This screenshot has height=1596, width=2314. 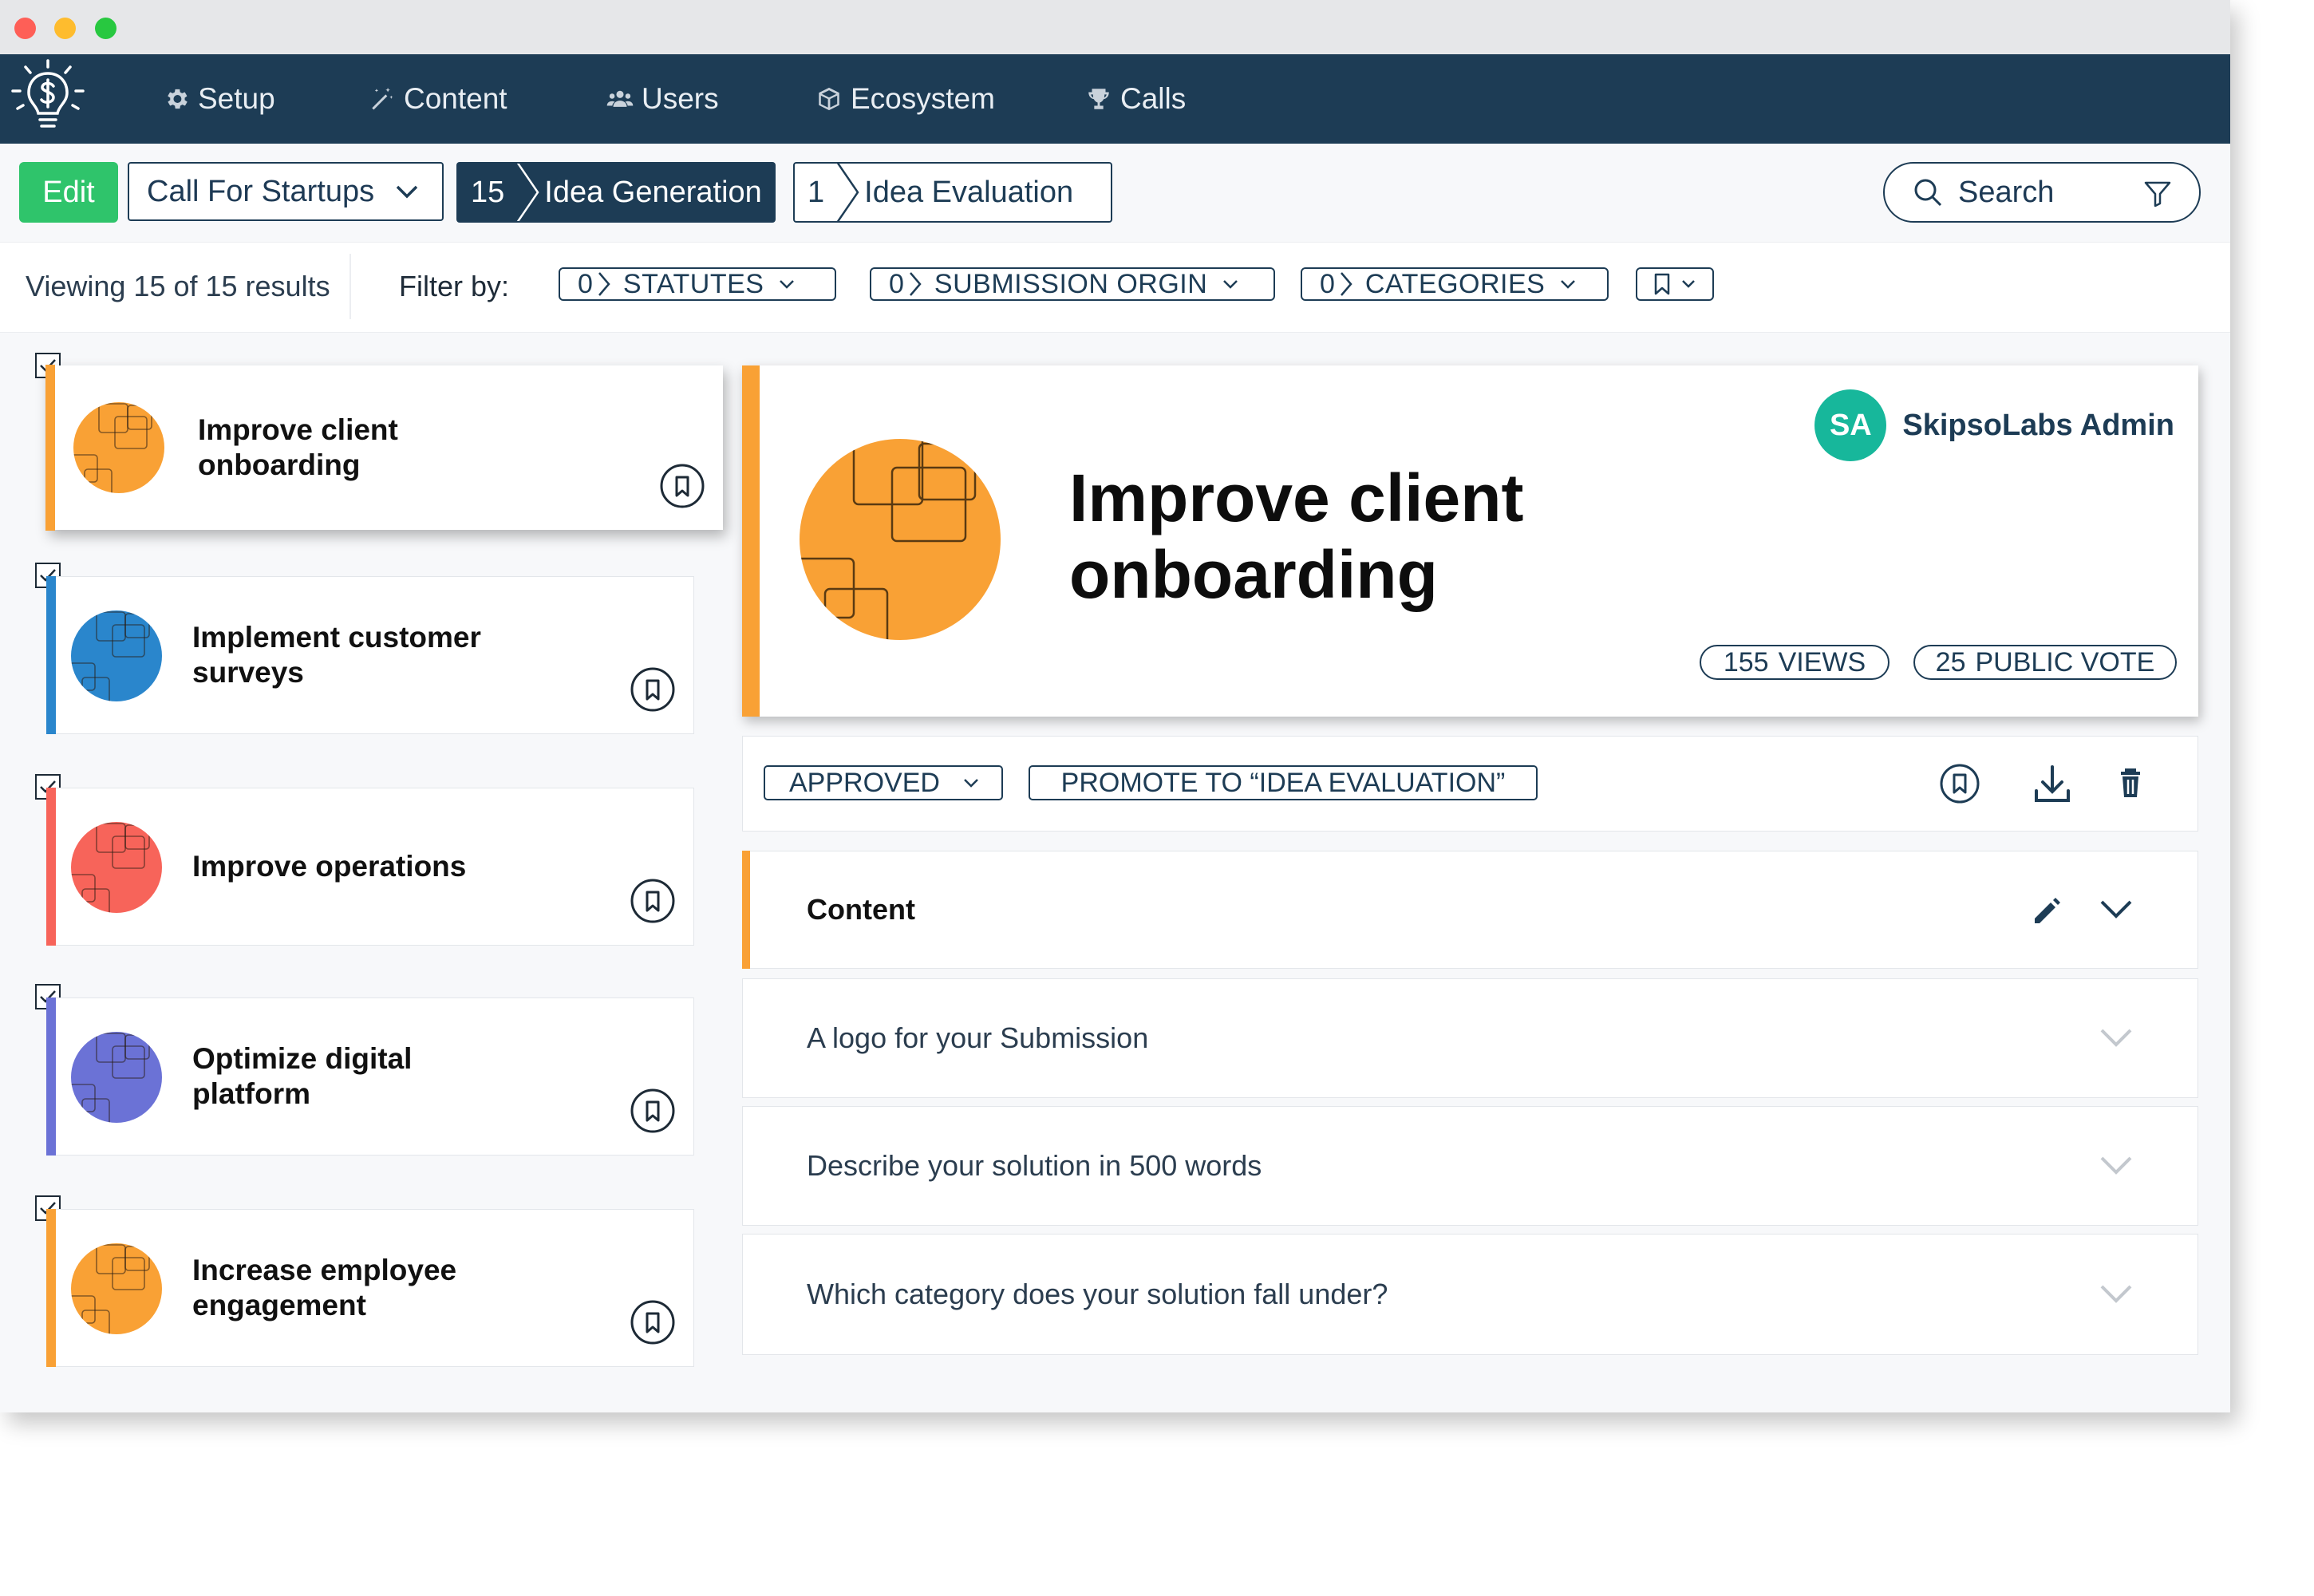 I want to click on idea-card: Increase employee engagement, so click(x=370, y=1288).